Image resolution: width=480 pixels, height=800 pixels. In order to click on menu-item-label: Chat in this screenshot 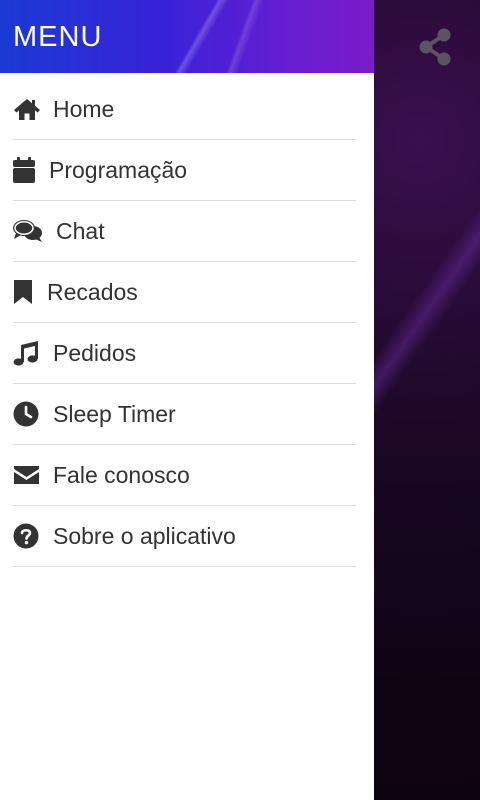, I will do `click(80, 231)`.